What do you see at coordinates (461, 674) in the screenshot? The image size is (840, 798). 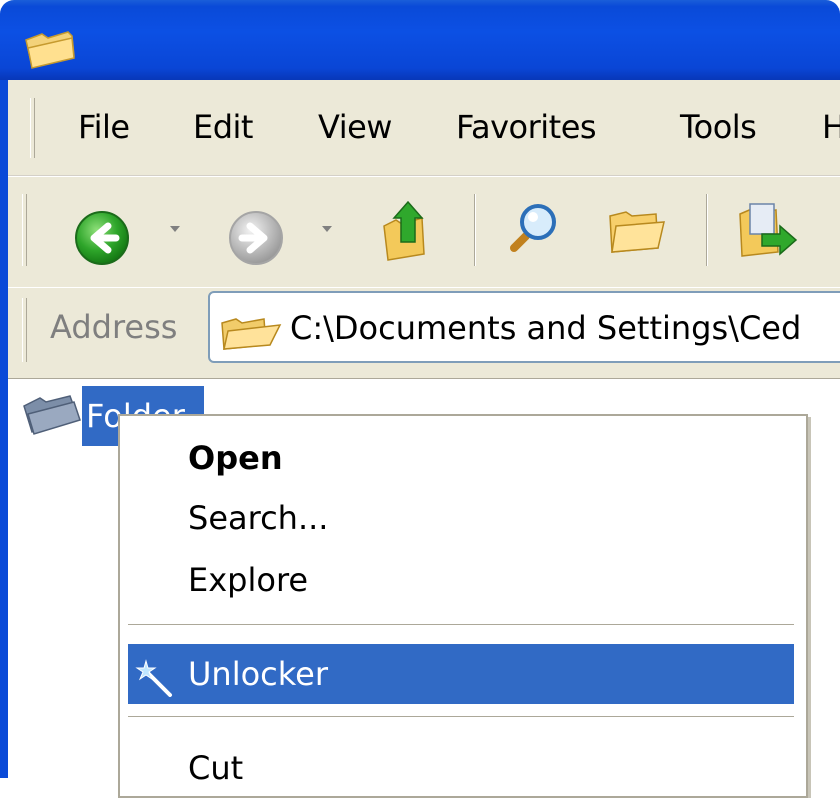 I see `context-menu-unlocker: Unlocker` at bounding box center [461, 674].